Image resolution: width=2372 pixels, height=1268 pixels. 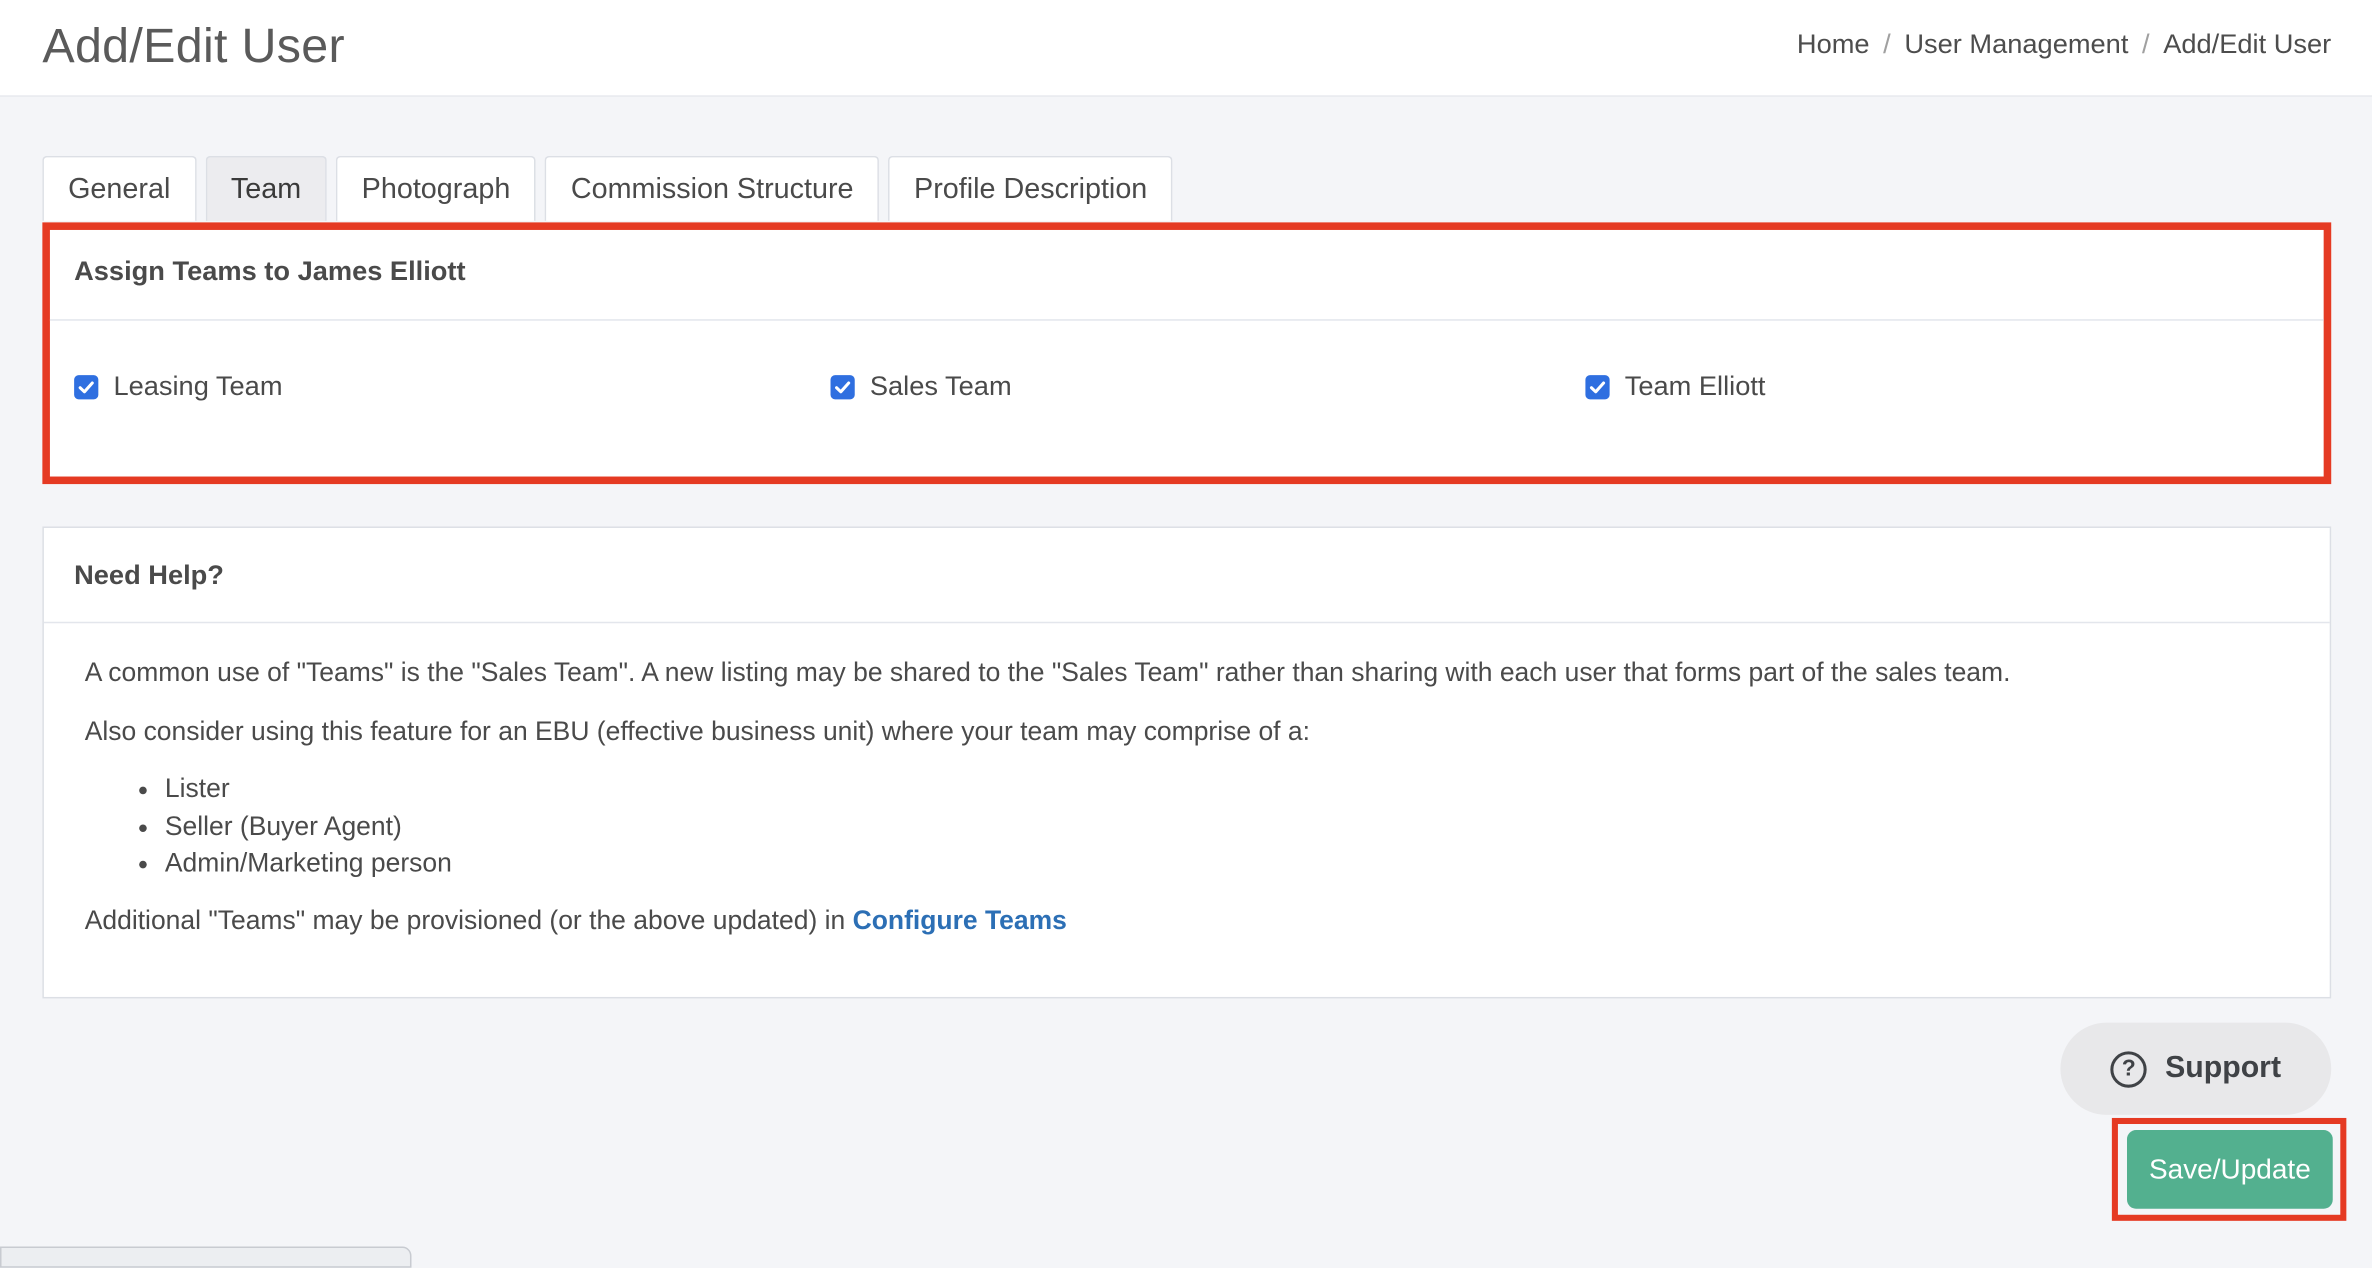 I want to click on team-checkbox-leasing: Leasing Team, so click(x=178, y=386).